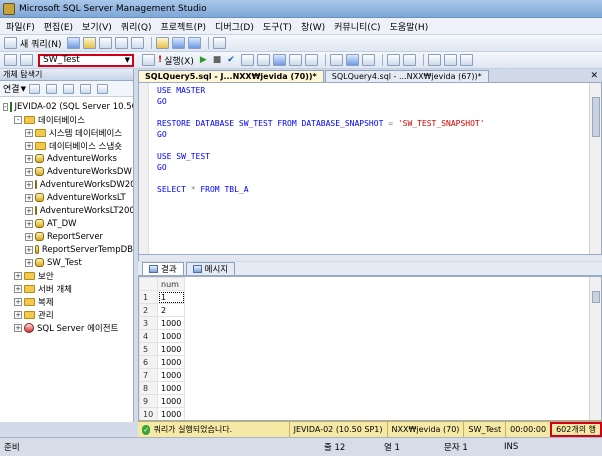 Image resolution: width=602 pixels, height=456 pixels. Describe the element at coordinates (34, 88) in the screenshot. I see `connect-explorer-icon` at that location.